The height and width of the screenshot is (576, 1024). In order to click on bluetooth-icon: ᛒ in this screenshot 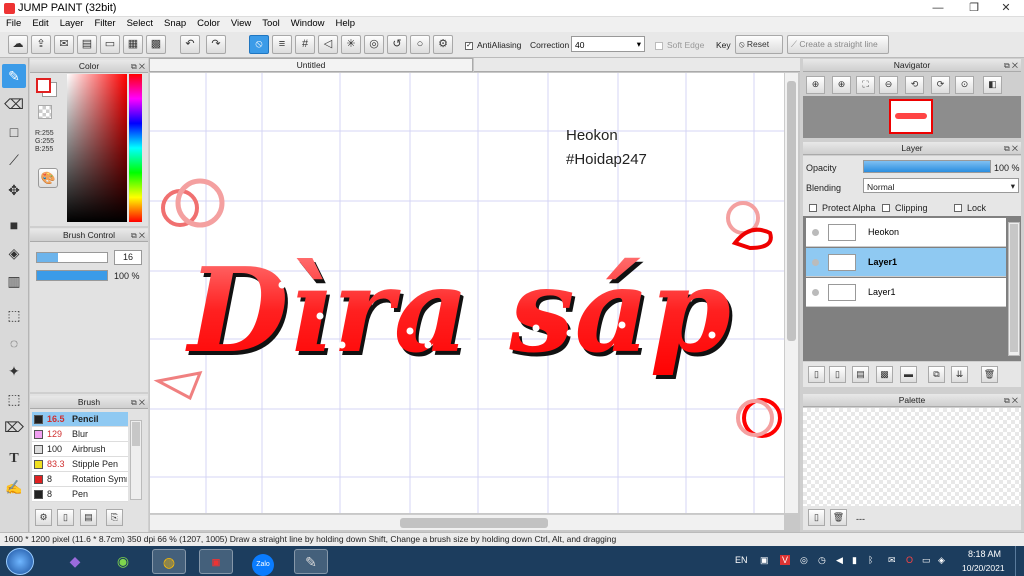, I will do `click(870, 560)`.